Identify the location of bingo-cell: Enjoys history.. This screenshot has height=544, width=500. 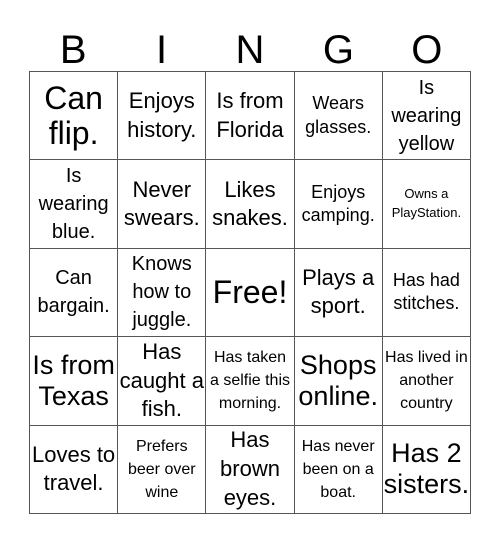
(162, 116).